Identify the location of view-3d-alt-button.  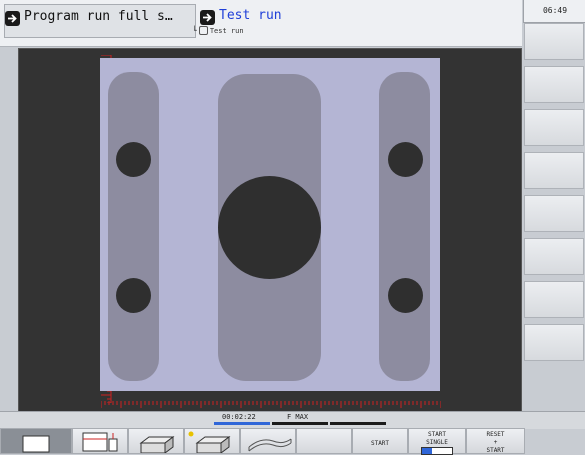
(212, 441).